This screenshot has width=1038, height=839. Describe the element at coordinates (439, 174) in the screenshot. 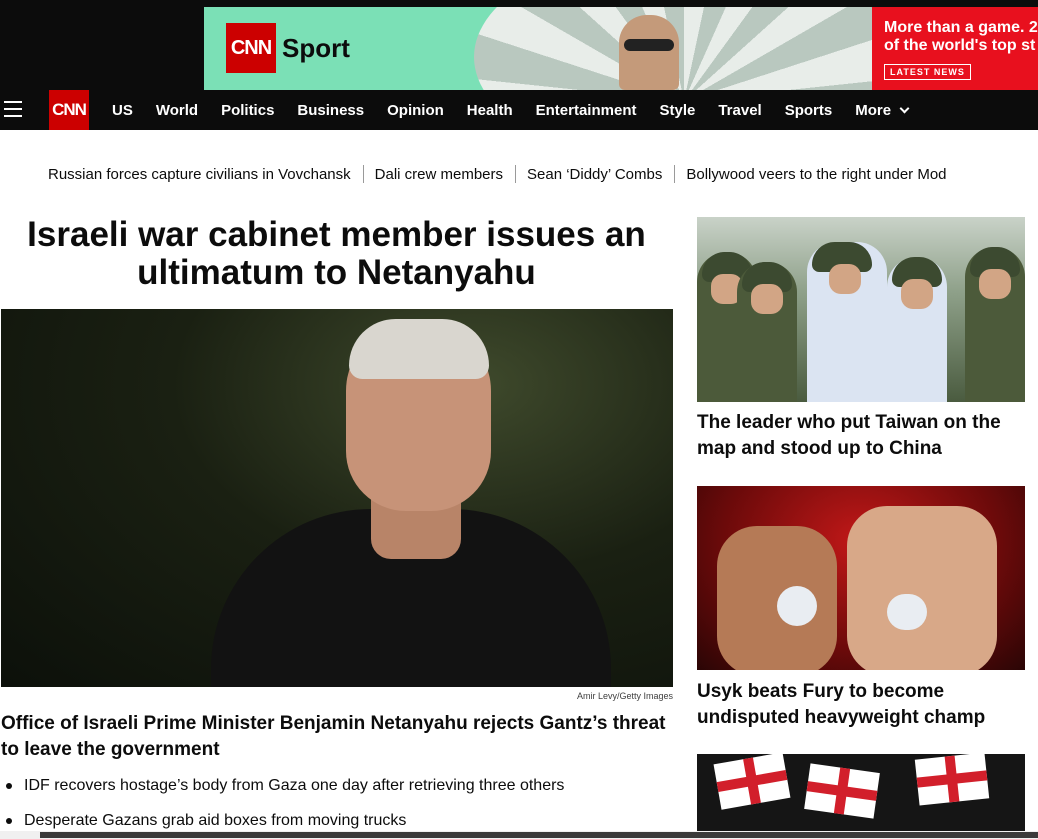

I see `trending-link: Dali crew members` at that location.